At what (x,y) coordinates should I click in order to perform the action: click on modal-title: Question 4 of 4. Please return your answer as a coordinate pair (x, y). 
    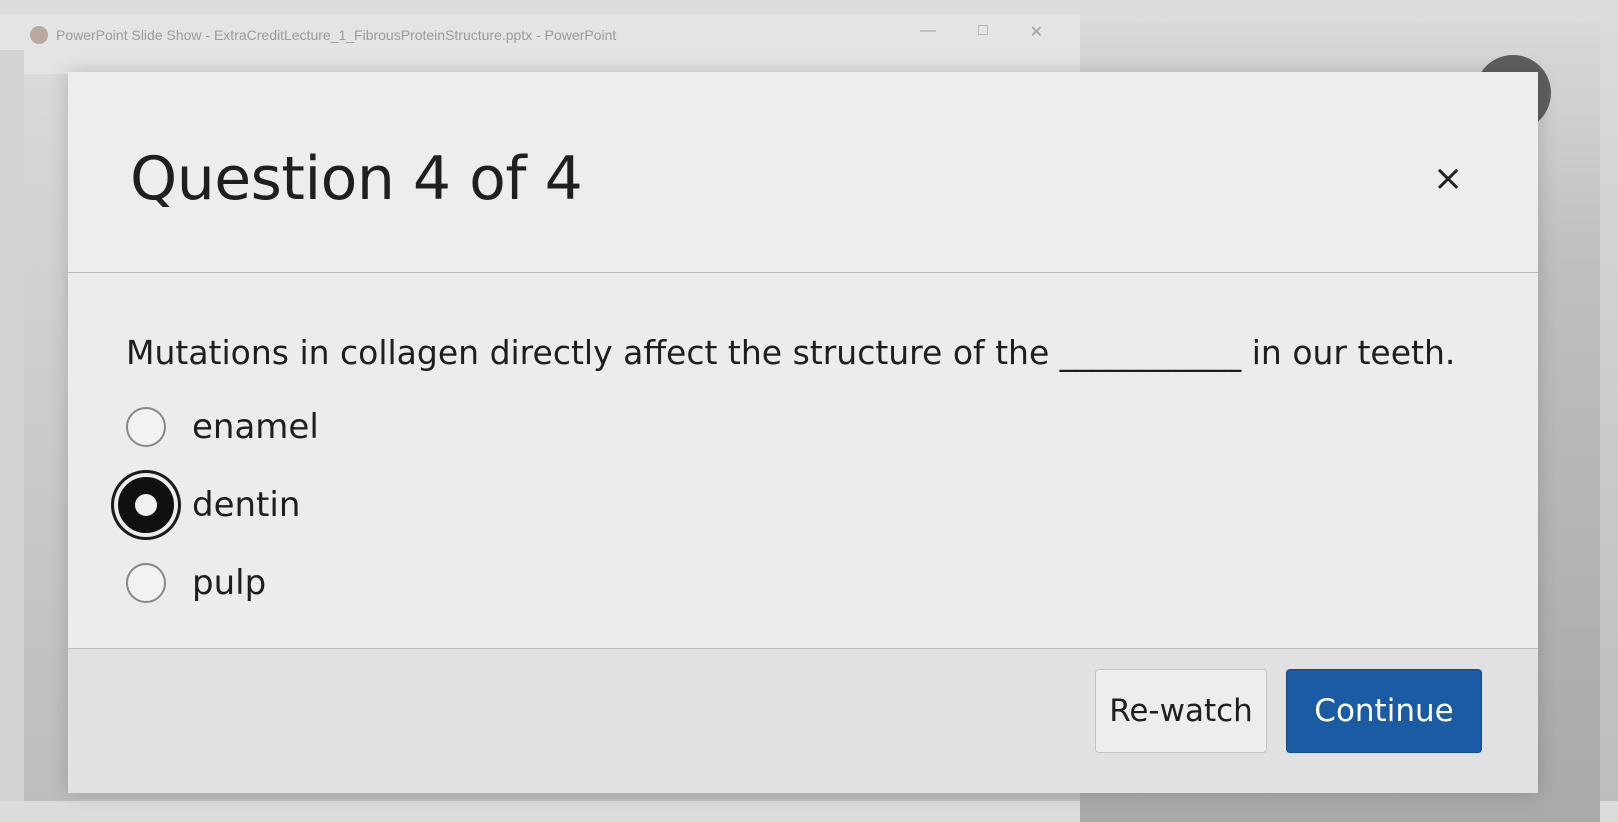
    Looking at the image, I should click on (356, 179).